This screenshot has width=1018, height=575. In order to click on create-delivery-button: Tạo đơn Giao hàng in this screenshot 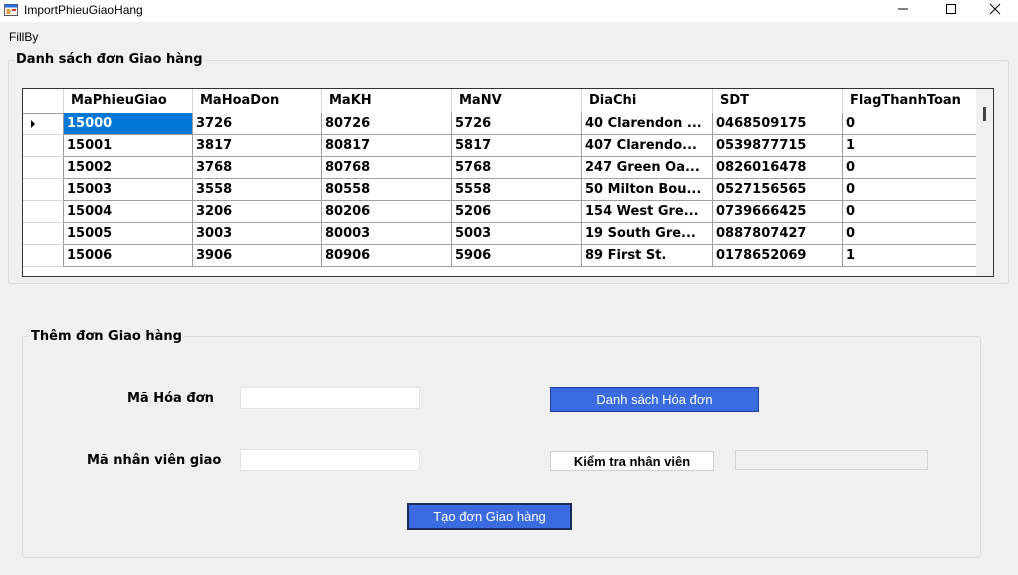, I will do `click(489, 516)`.